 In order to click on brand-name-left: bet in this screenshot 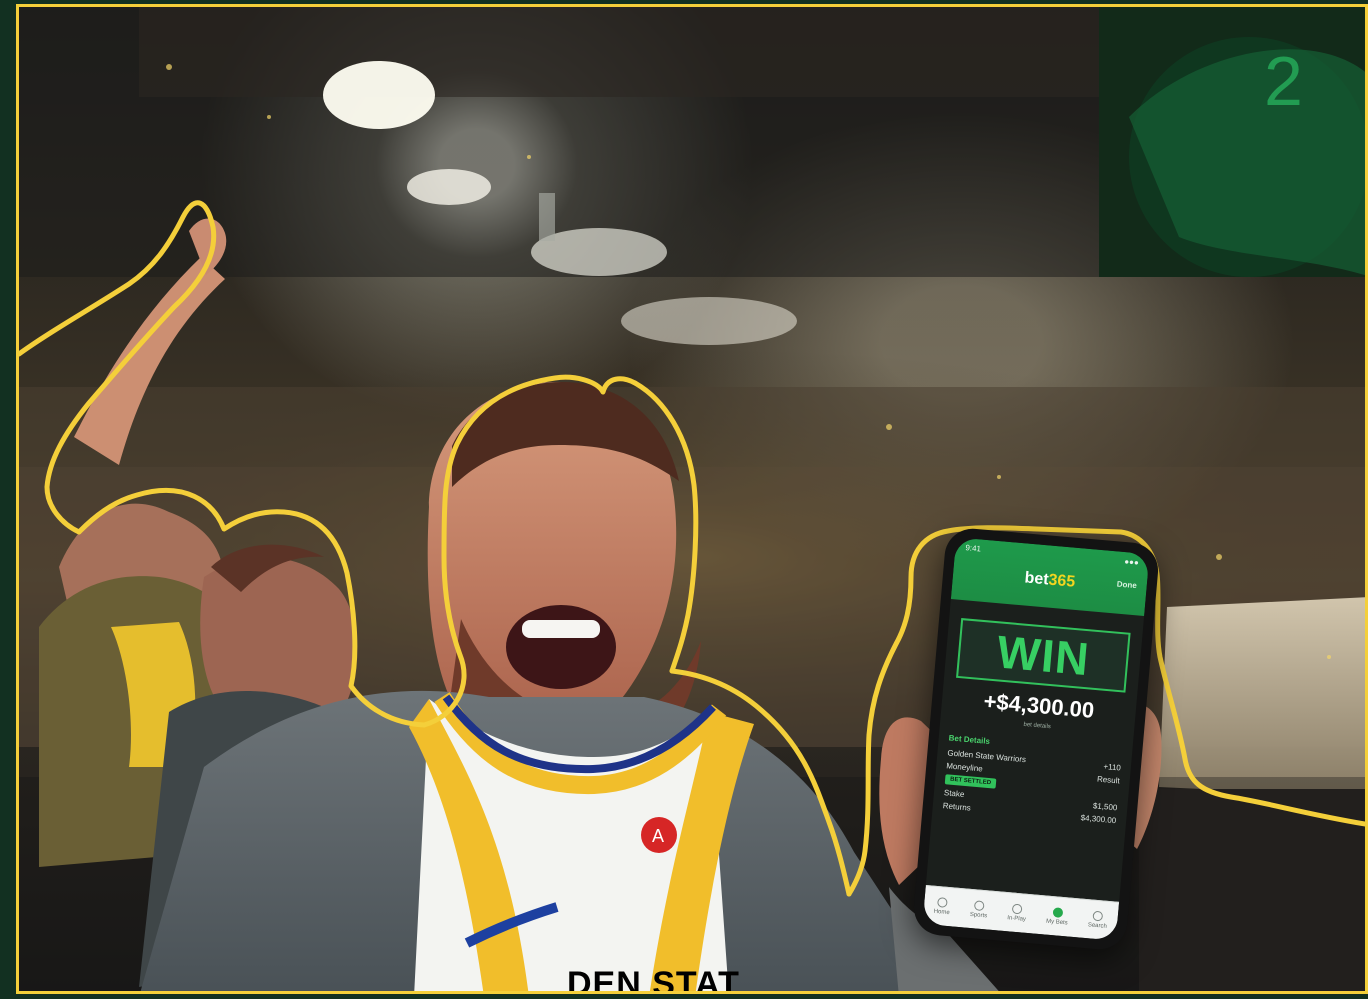, I will do `click(1036, 579)`.